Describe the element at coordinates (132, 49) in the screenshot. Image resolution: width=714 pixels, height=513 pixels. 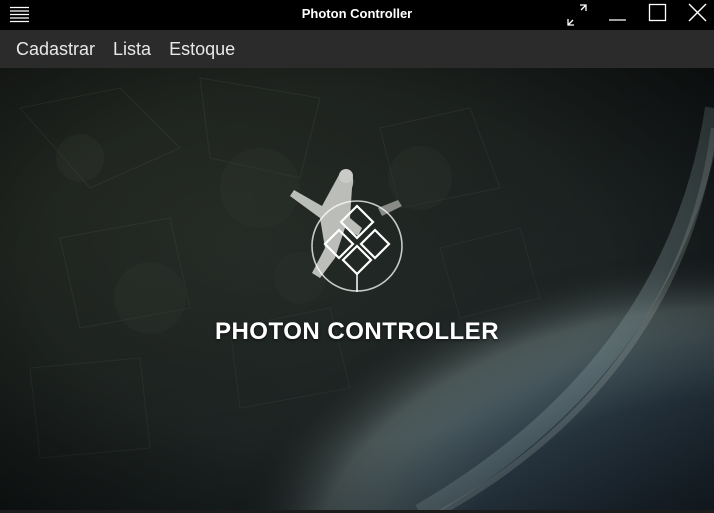
I see `menu-item-lista: Lista` at that location.